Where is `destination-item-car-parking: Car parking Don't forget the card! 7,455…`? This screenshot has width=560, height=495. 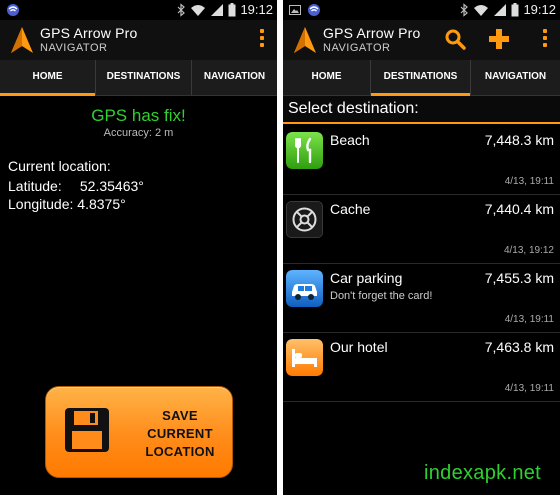 destination-item-car-parking: Car parking Don't forget the card! 7,455… is located at coordinates (421, 298).